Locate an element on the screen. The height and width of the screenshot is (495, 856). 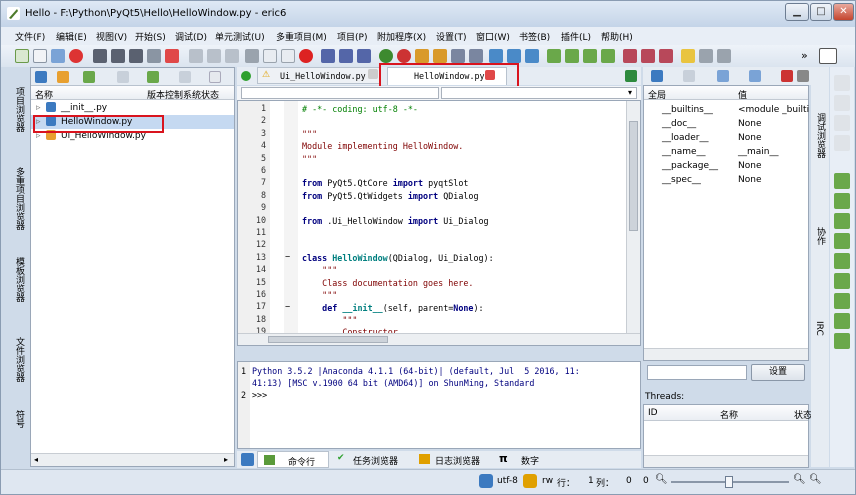
profile-icon is located at coordinates (440, 56).